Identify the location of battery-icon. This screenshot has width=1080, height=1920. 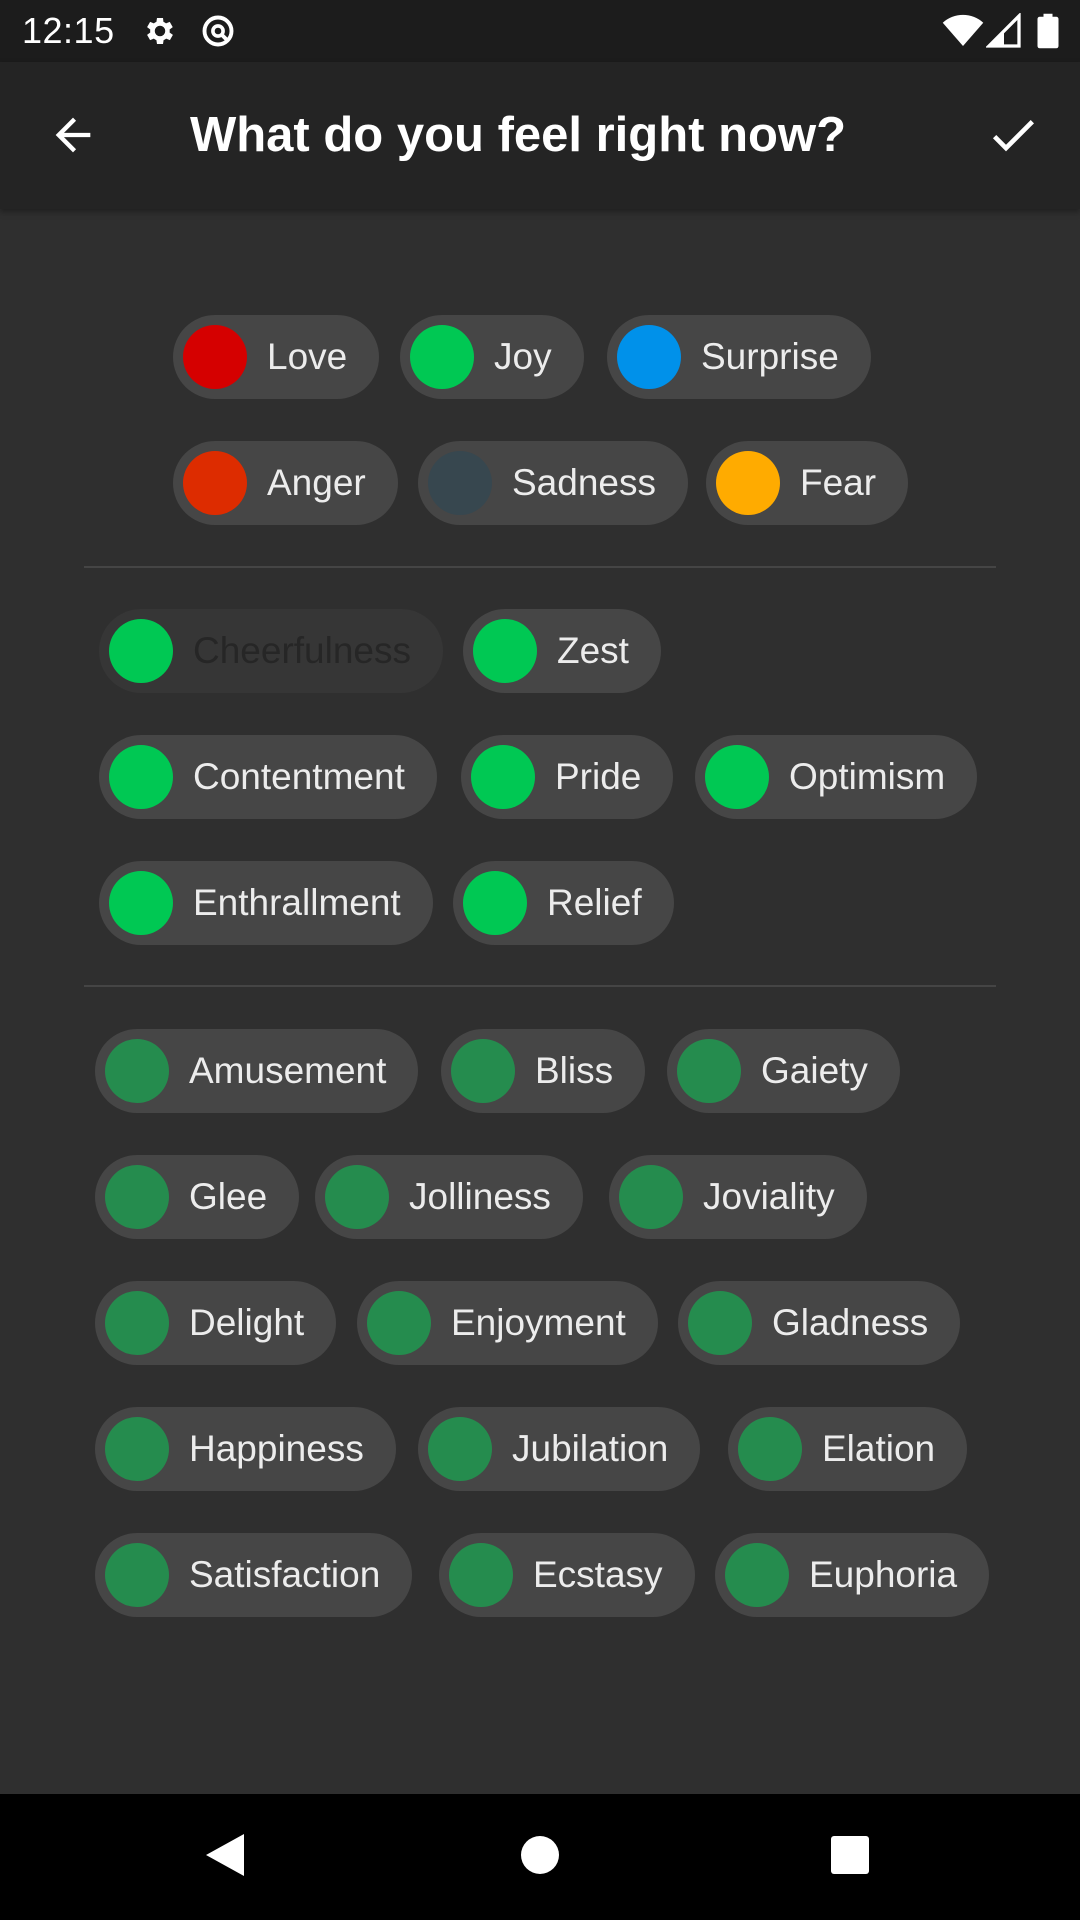
(1048, 31).